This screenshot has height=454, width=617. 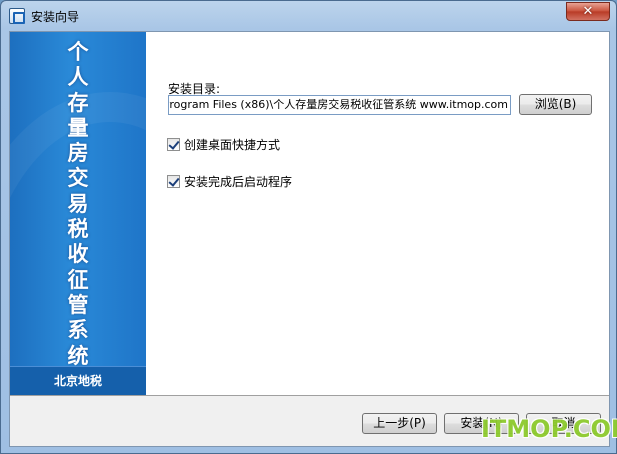 I want to click on close-icon: ✕, so click(x=588, y=11).